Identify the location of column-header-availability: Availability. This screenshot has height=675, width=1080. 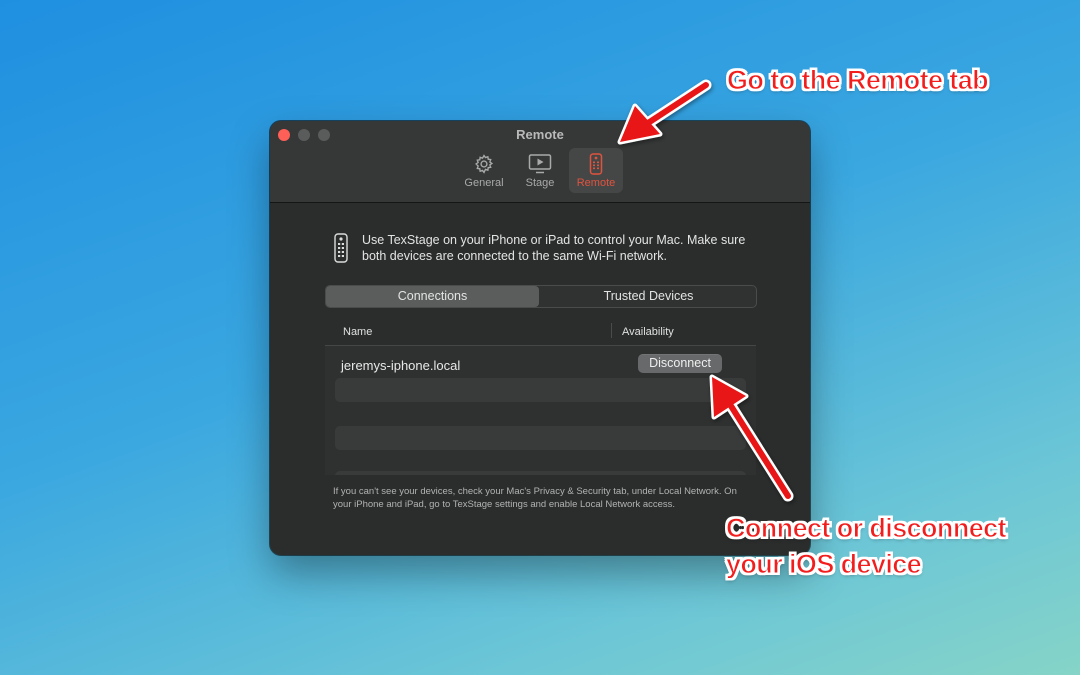
(648, 332).